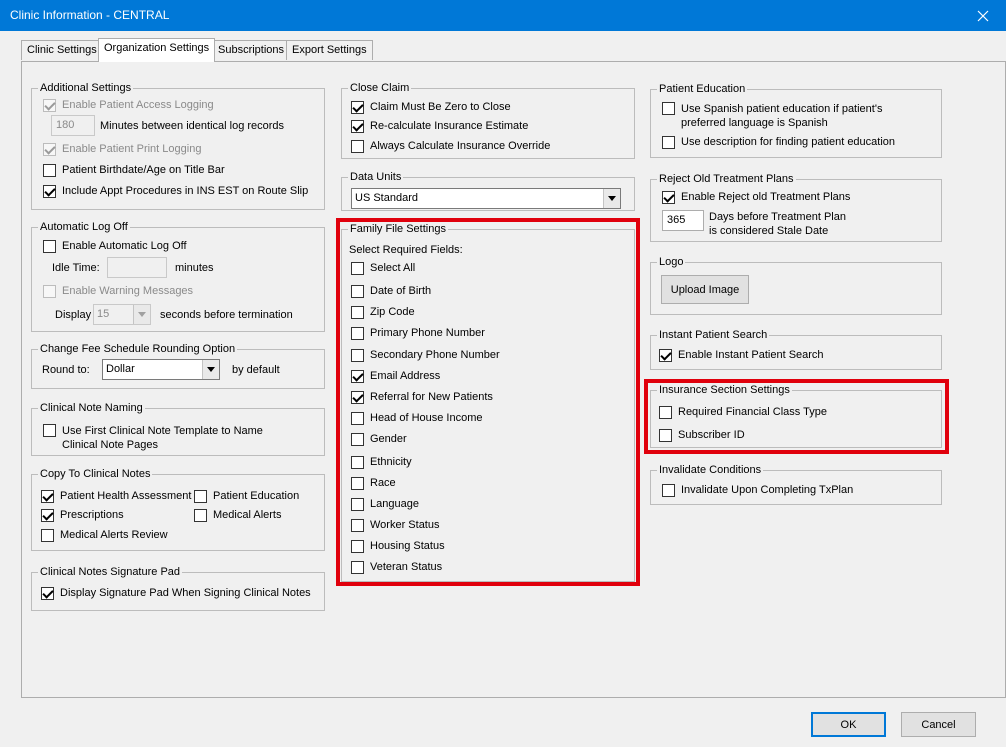 The width and height of the screenshot is (1006, 747). I want to click on seconds-label: seconds before termination, so click(226, 315).